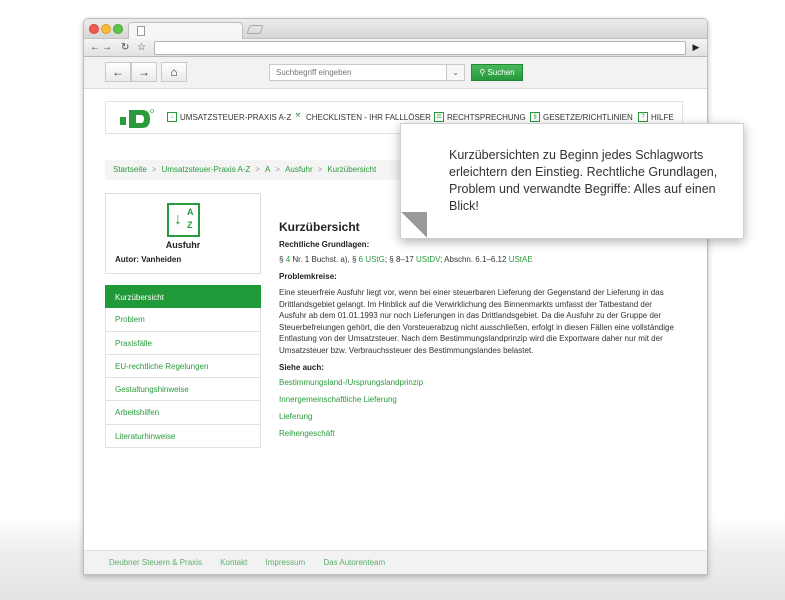 Image resolution: width=785 pixels, height=600 pixels. What do you see at coordinates (662, 117) in the screenshot?
I see `nav-hilfe-label: HILFE` at bounding box center [662, 117].